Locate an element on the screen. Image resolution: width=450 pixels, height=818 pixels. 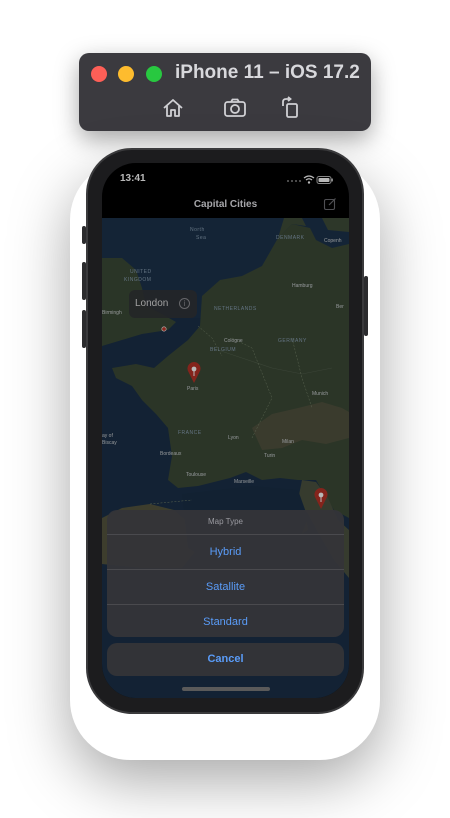
volume-down-button is located at coordinates (84, 329).